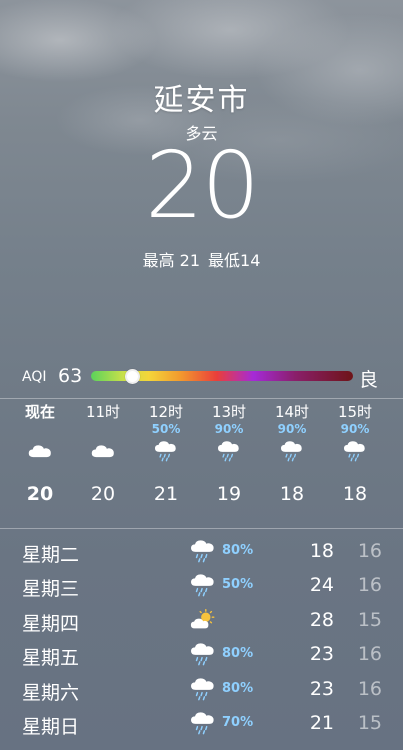 The image size is (403, 750). I want to click on high-temp: 最高 21, so click(171, 260).